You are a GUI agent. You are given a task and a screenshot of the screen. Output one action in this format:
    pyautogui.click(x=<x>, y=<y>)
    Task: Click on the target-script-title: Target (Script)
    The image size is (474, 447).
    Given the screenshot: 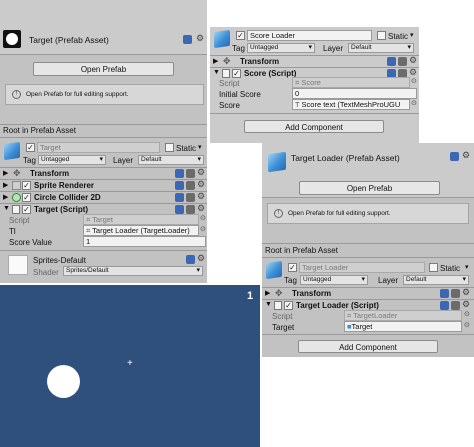 What is the action you would take?
    pyautogui.click(x=61, y=209)
    